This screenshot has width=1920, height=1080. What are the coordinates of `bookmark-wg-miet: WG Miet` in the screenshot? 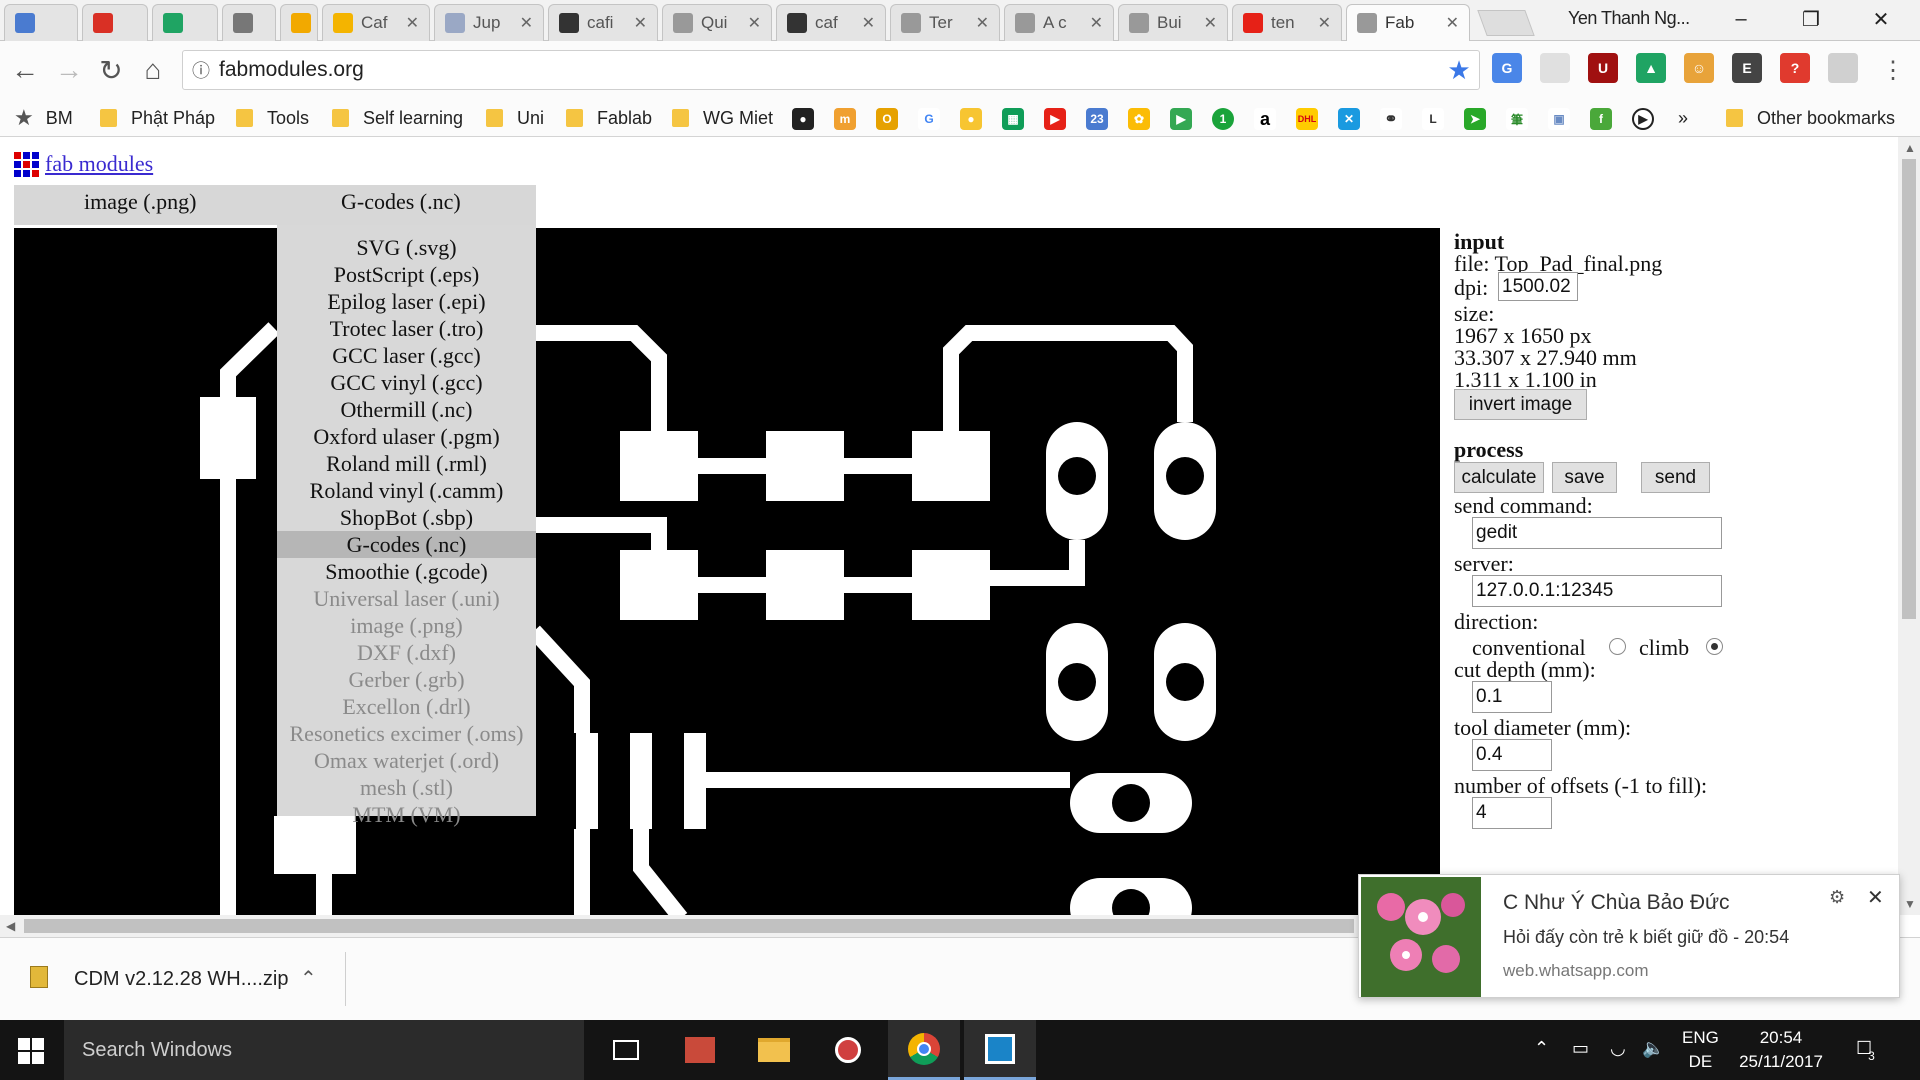 It's located at (722, 118).